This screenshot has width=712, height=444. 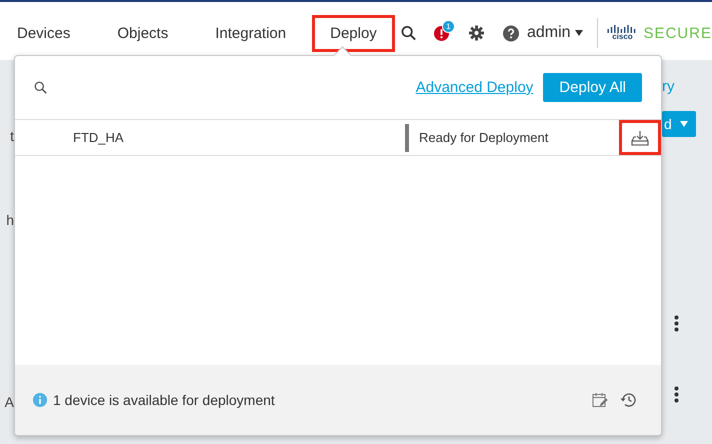 What do you see at coordinates (476, 33) in the screenshot?
I see `settings-icon` at bounding box center [476, 33].